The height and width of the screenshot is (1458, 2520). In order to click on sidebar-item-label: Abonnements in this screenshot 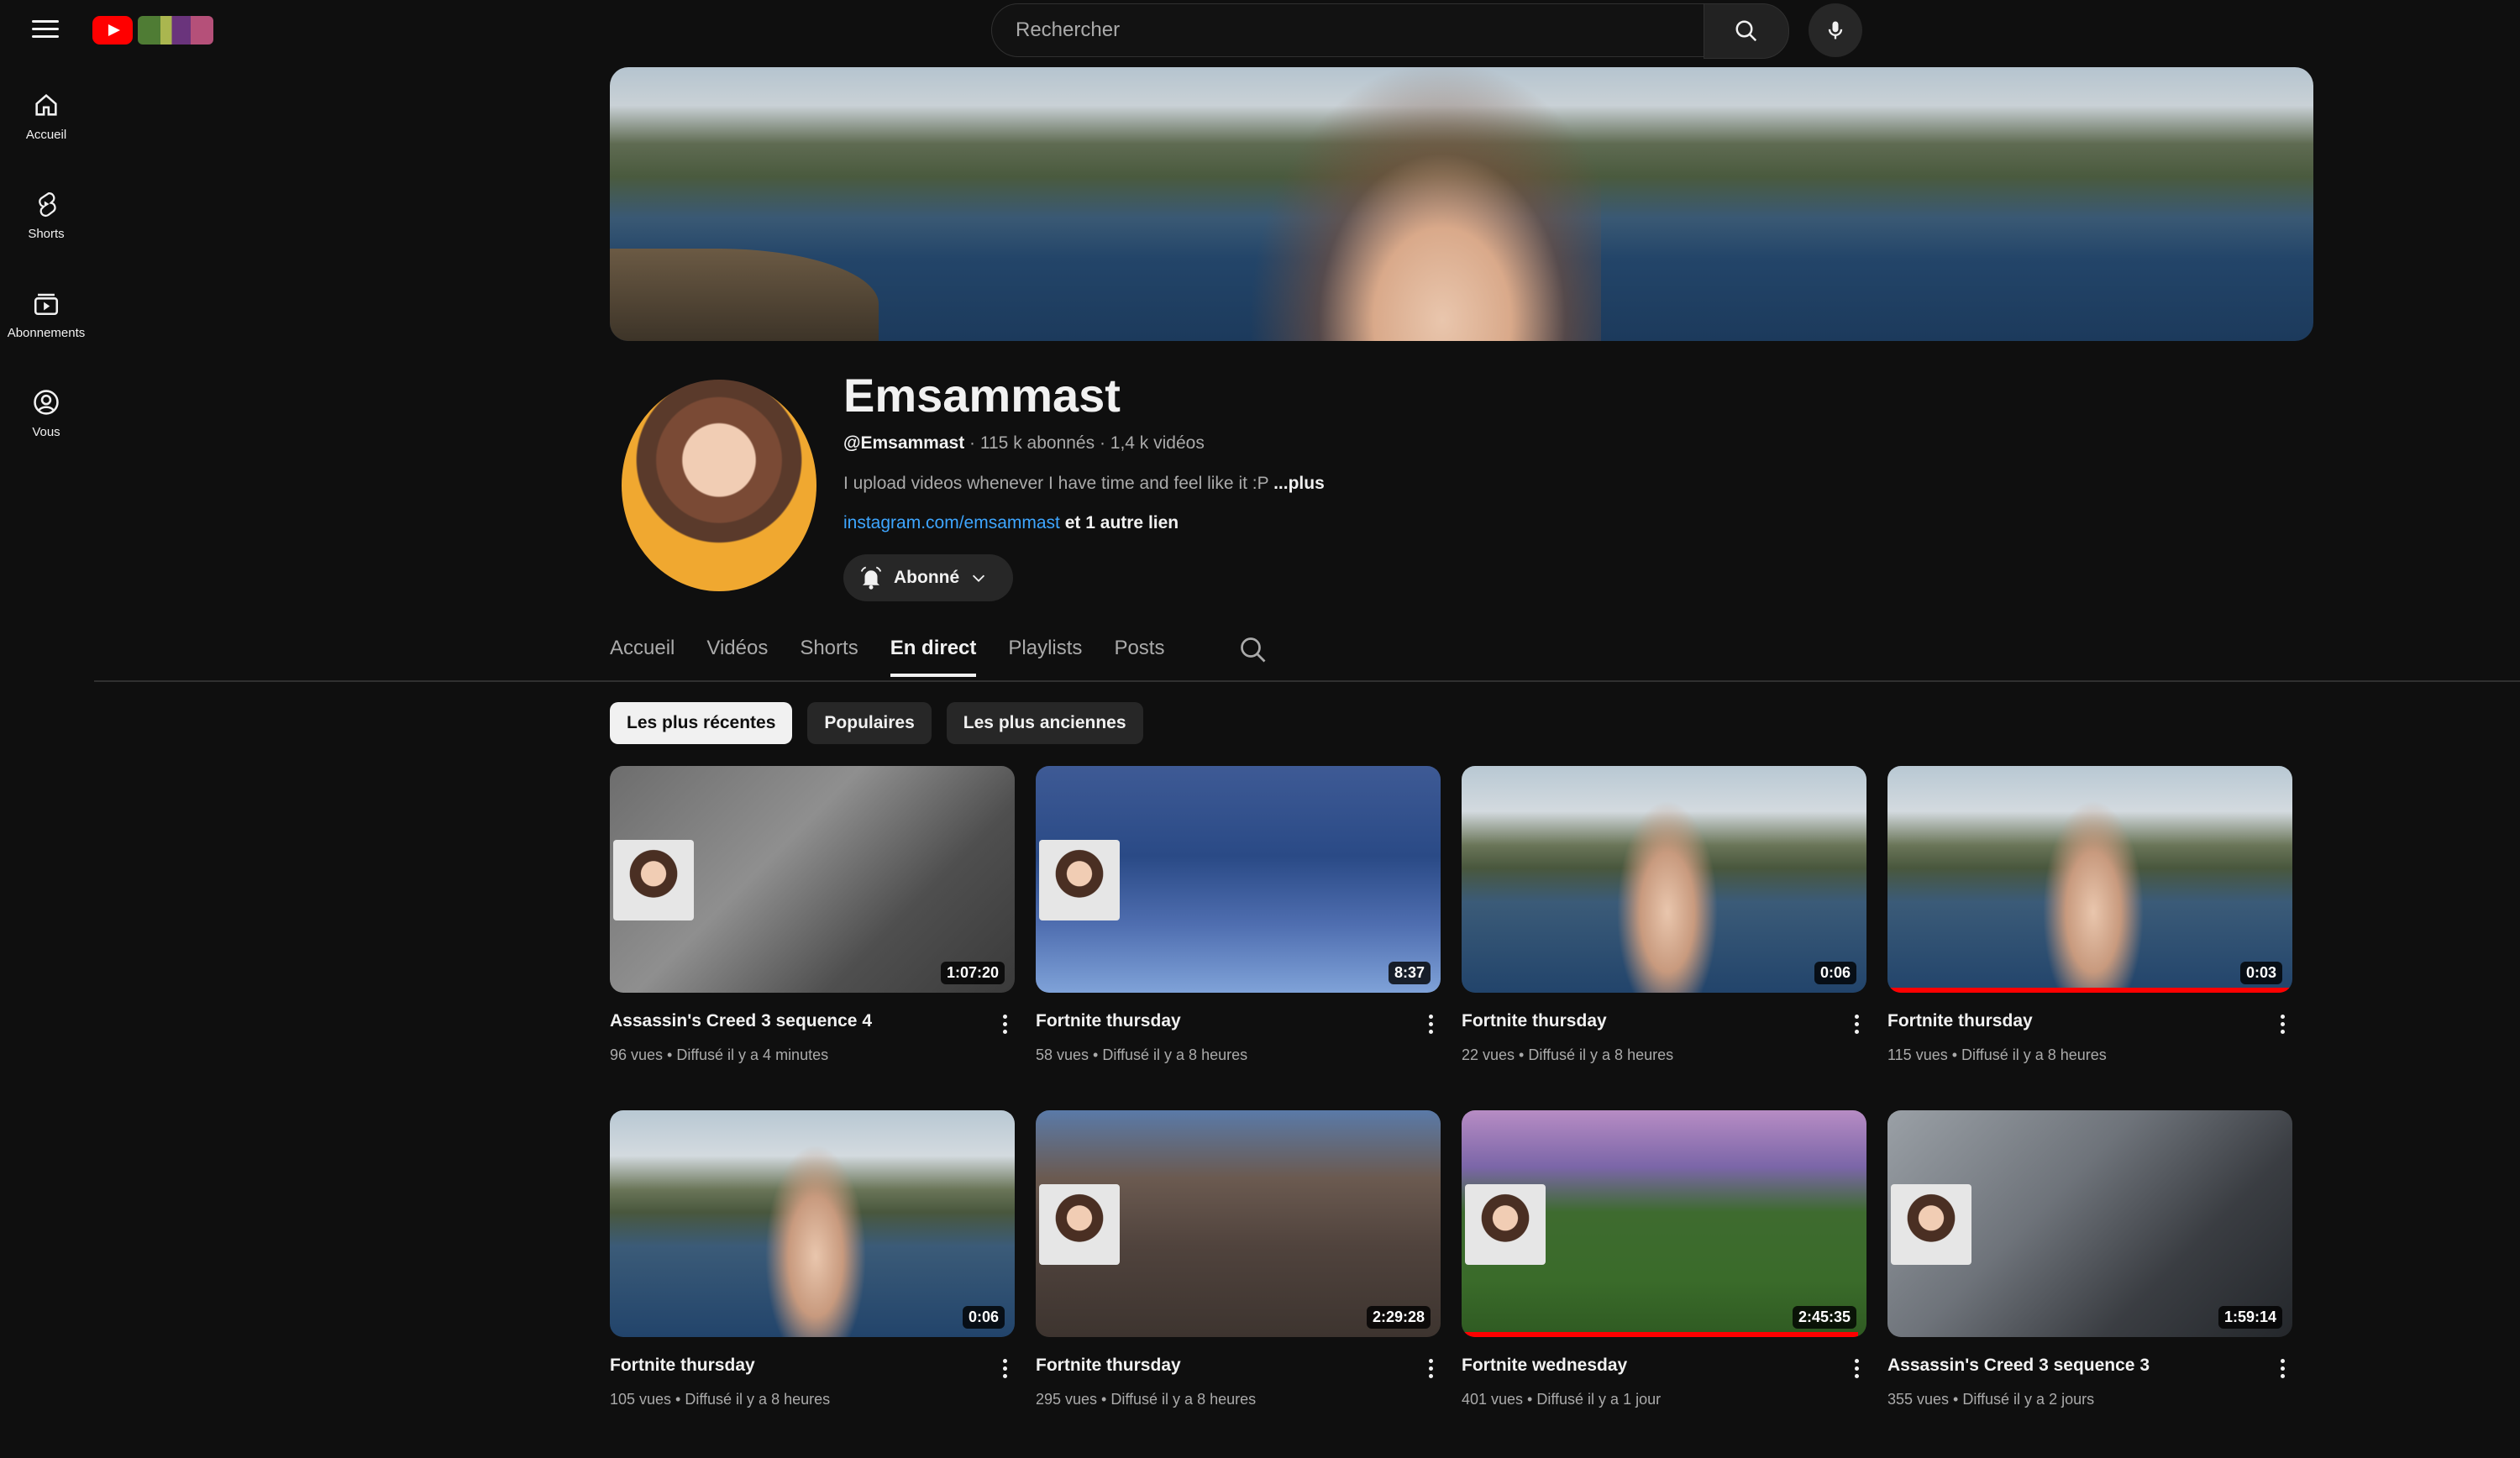, I will do `click(46, 333)`.